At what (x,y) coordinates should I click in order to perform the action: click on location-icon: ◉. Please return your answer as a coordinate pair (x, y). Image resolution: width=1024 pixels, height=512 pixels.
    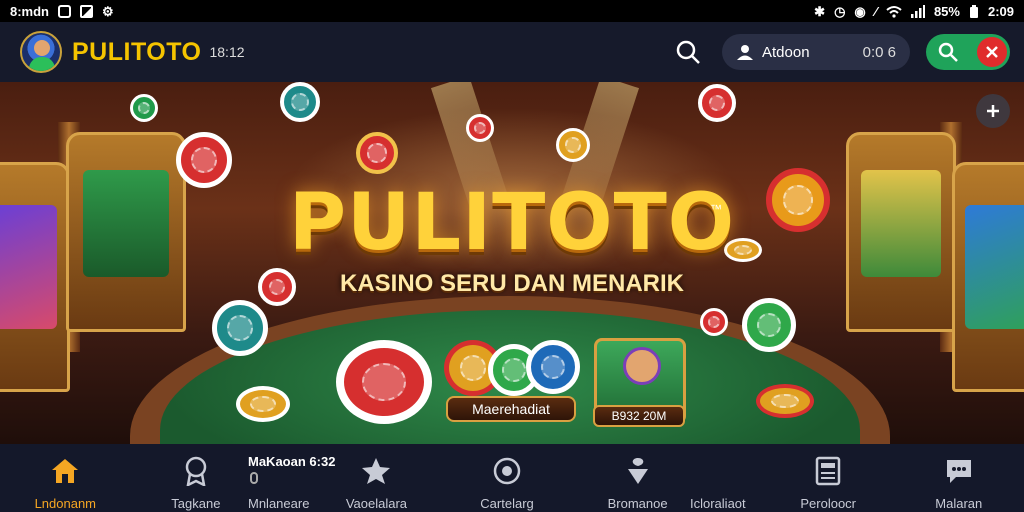
    Looking at the image, I should click on (860, 11).